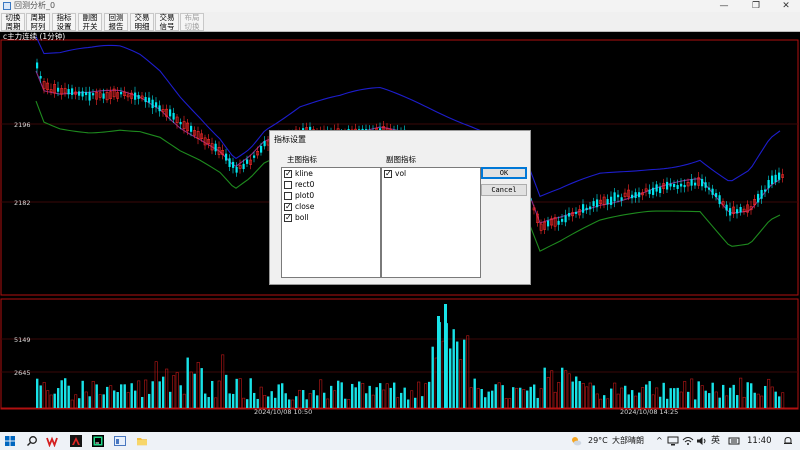 This screenshot has height=450, width=800. I want to click on cancel-button: Cancel, so click(504, 190).